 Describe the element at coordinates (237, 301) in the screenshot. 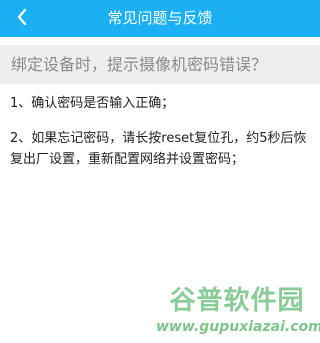

I see `watermark-brand: 谷普软件园` at that location.